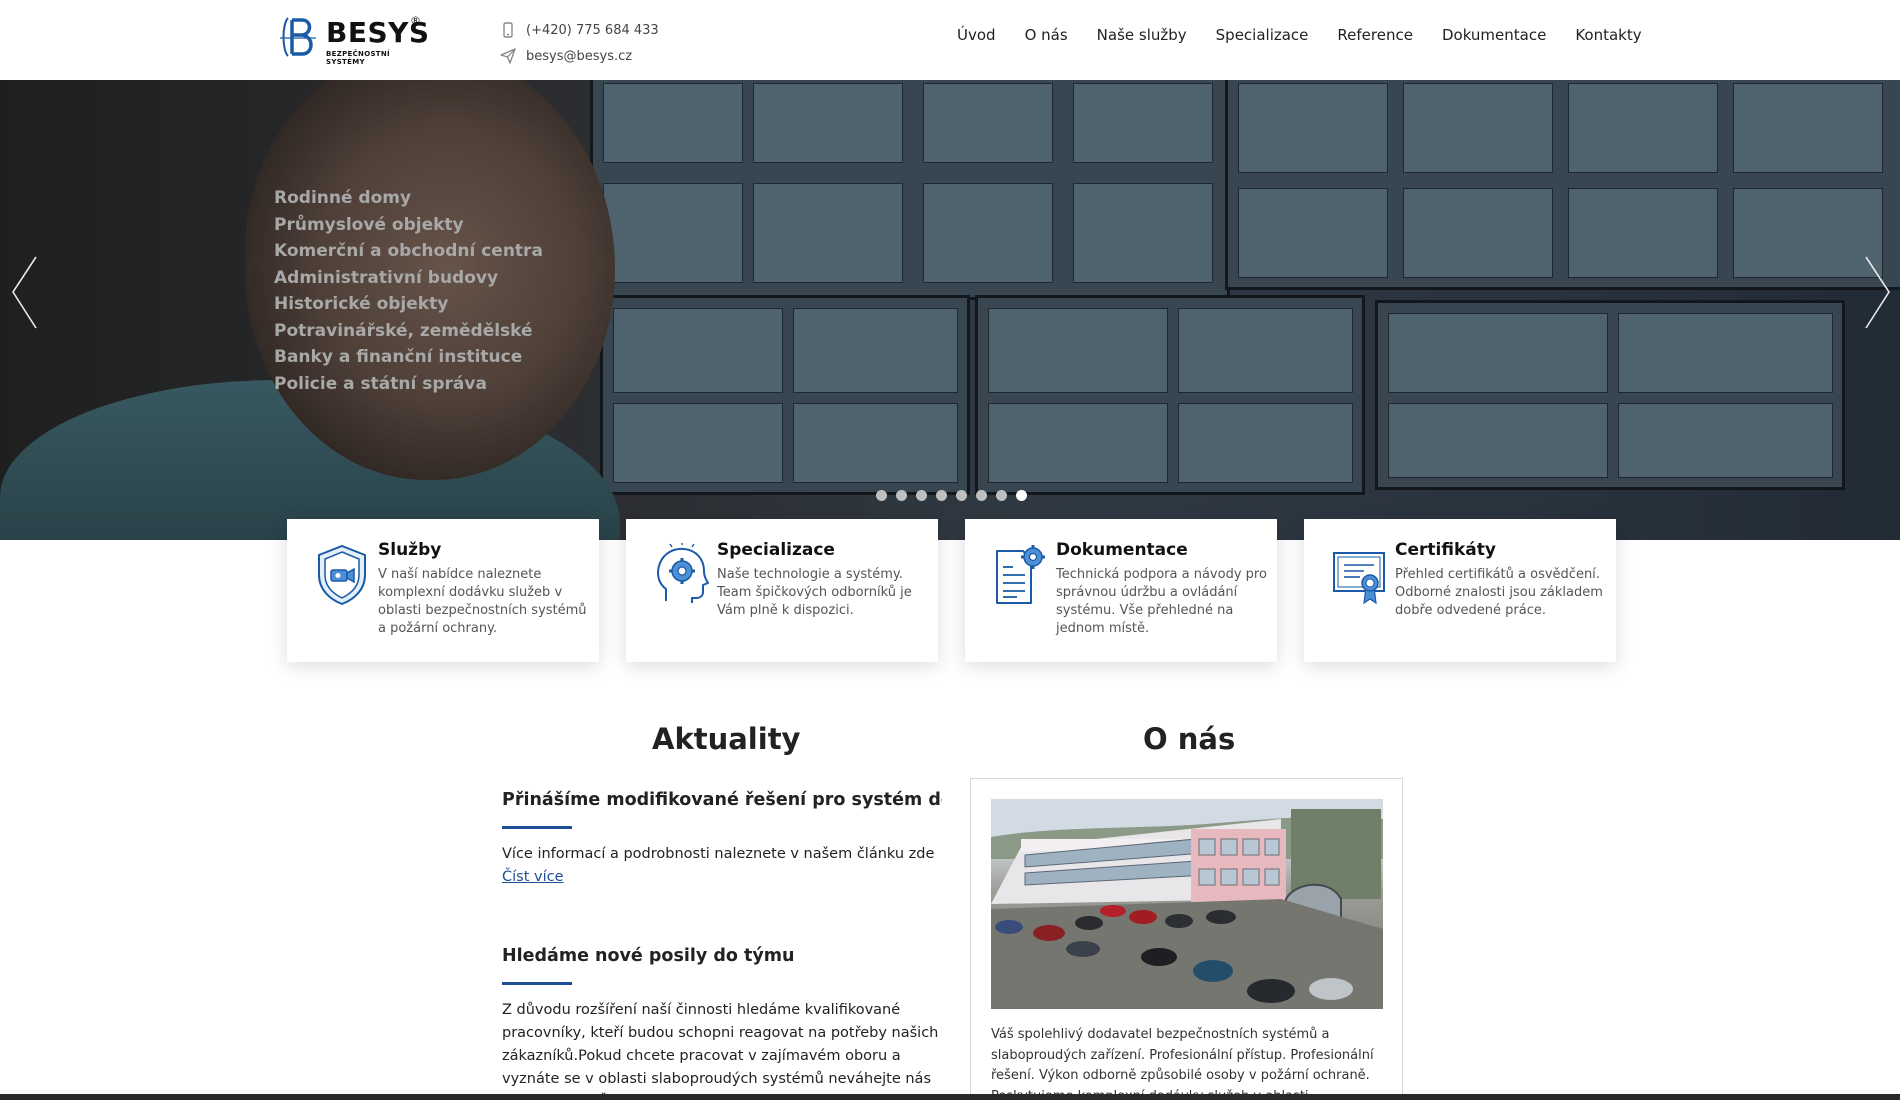 This screenshot has height=1100, width=1900. Describe the element at coordinates (1142, 35) in the screenshot. I see `nav-nase-sluzby: Naše služby` at that location.